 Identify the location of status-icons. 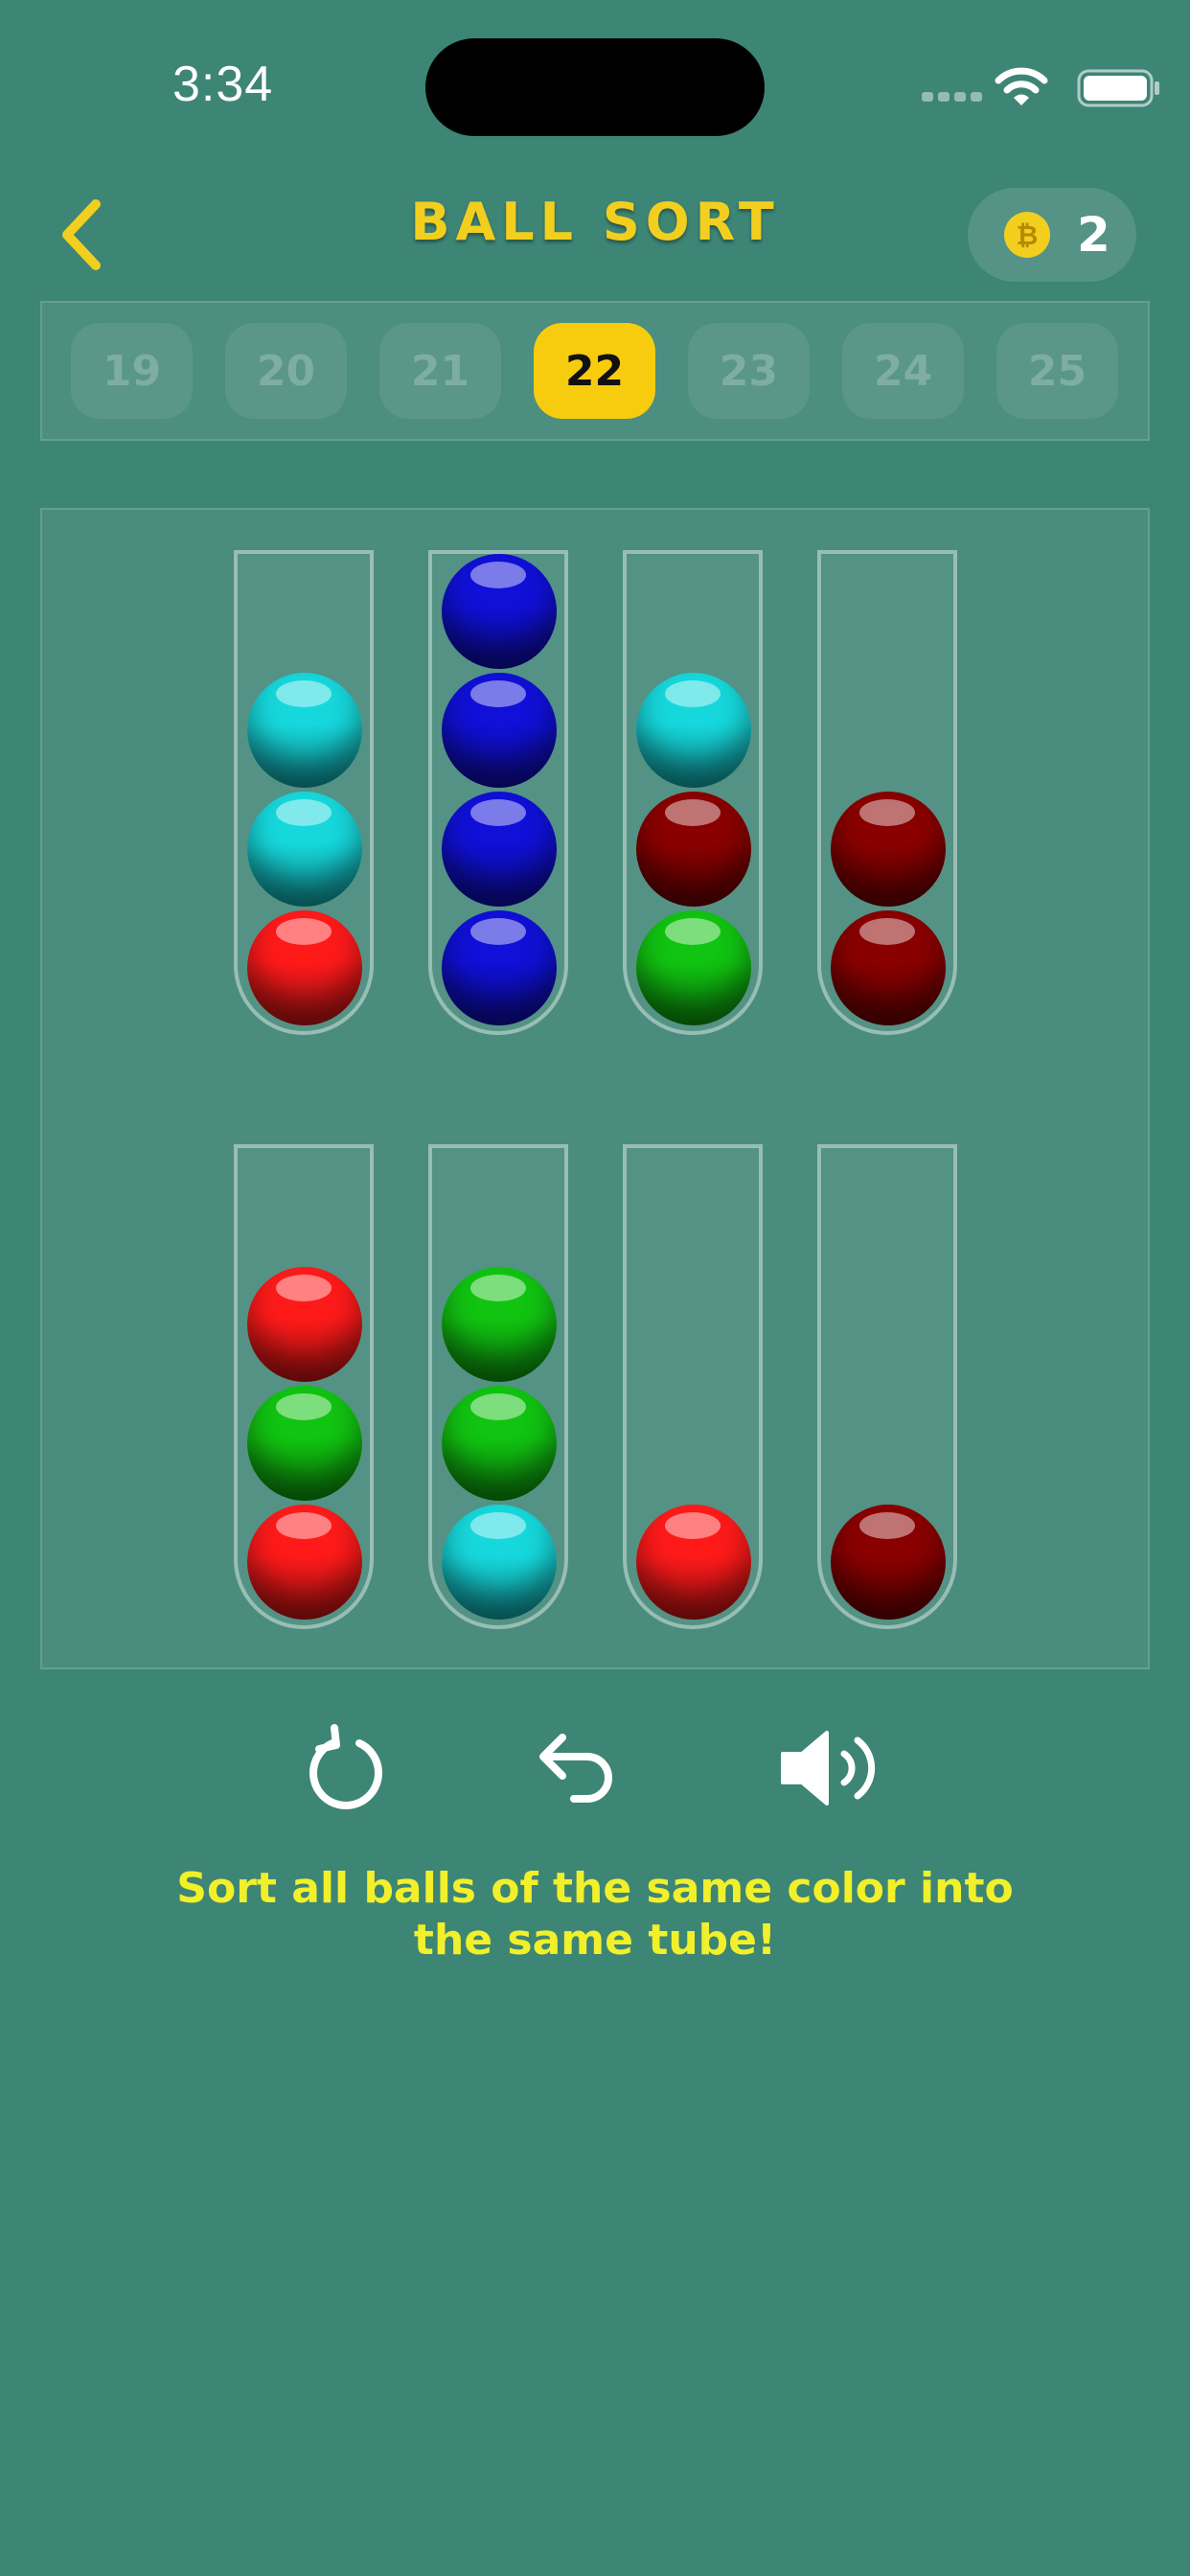
(999, 87).